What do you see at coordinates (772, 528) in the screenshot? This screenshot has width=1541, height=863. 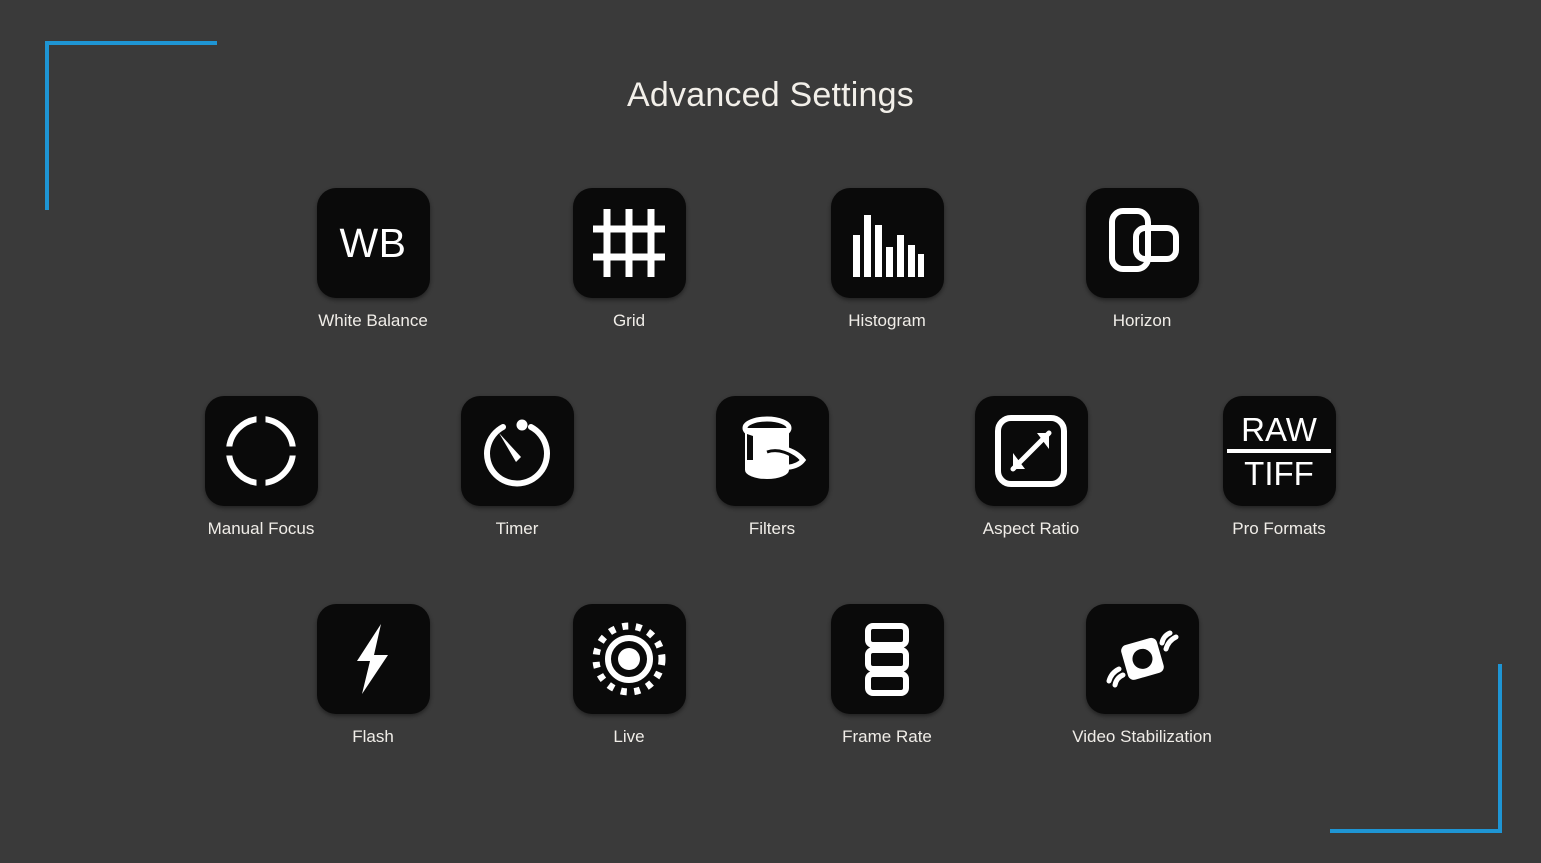 I see `setting-label: Filters` at bounding box center [772, 528].